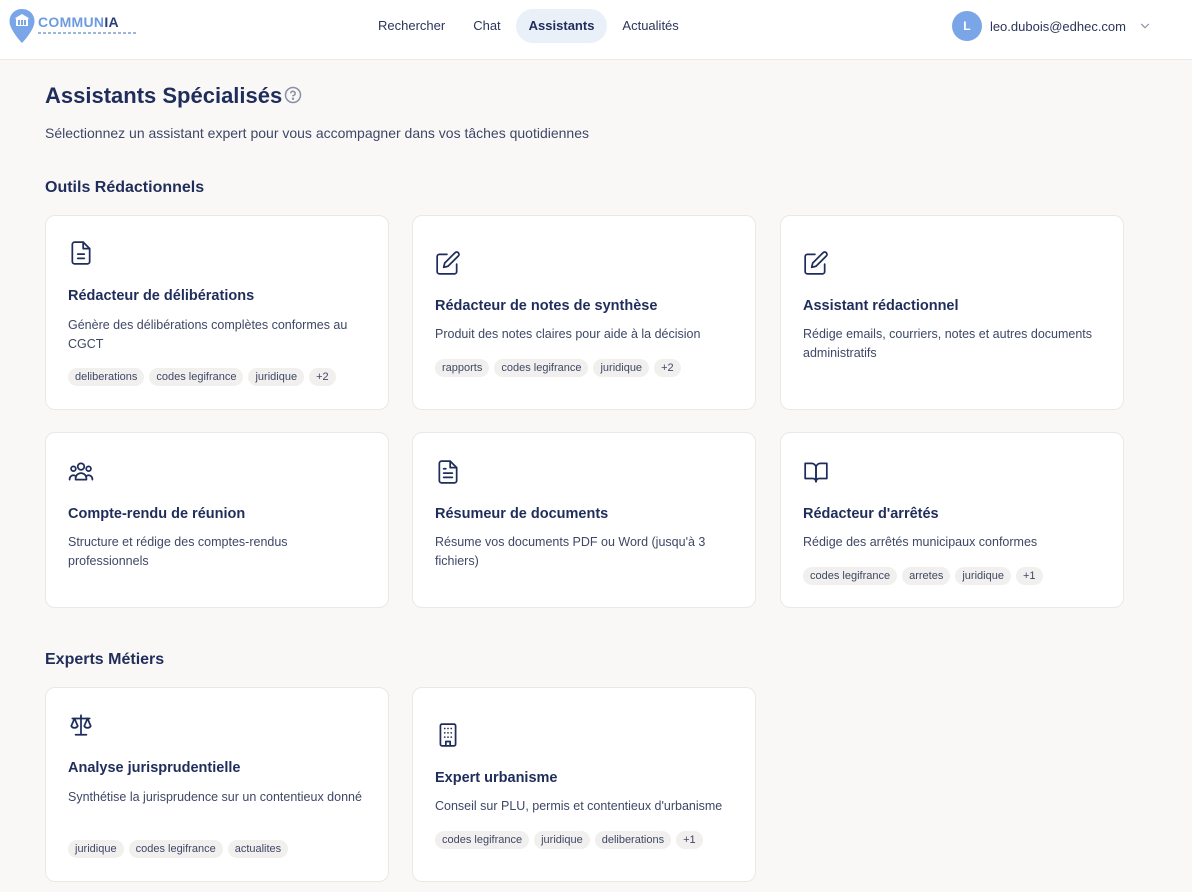 The width and height of the screenshot is (1192, 892). I want to click on card-title: Rédacteur de délibérations, so click(161, 296).